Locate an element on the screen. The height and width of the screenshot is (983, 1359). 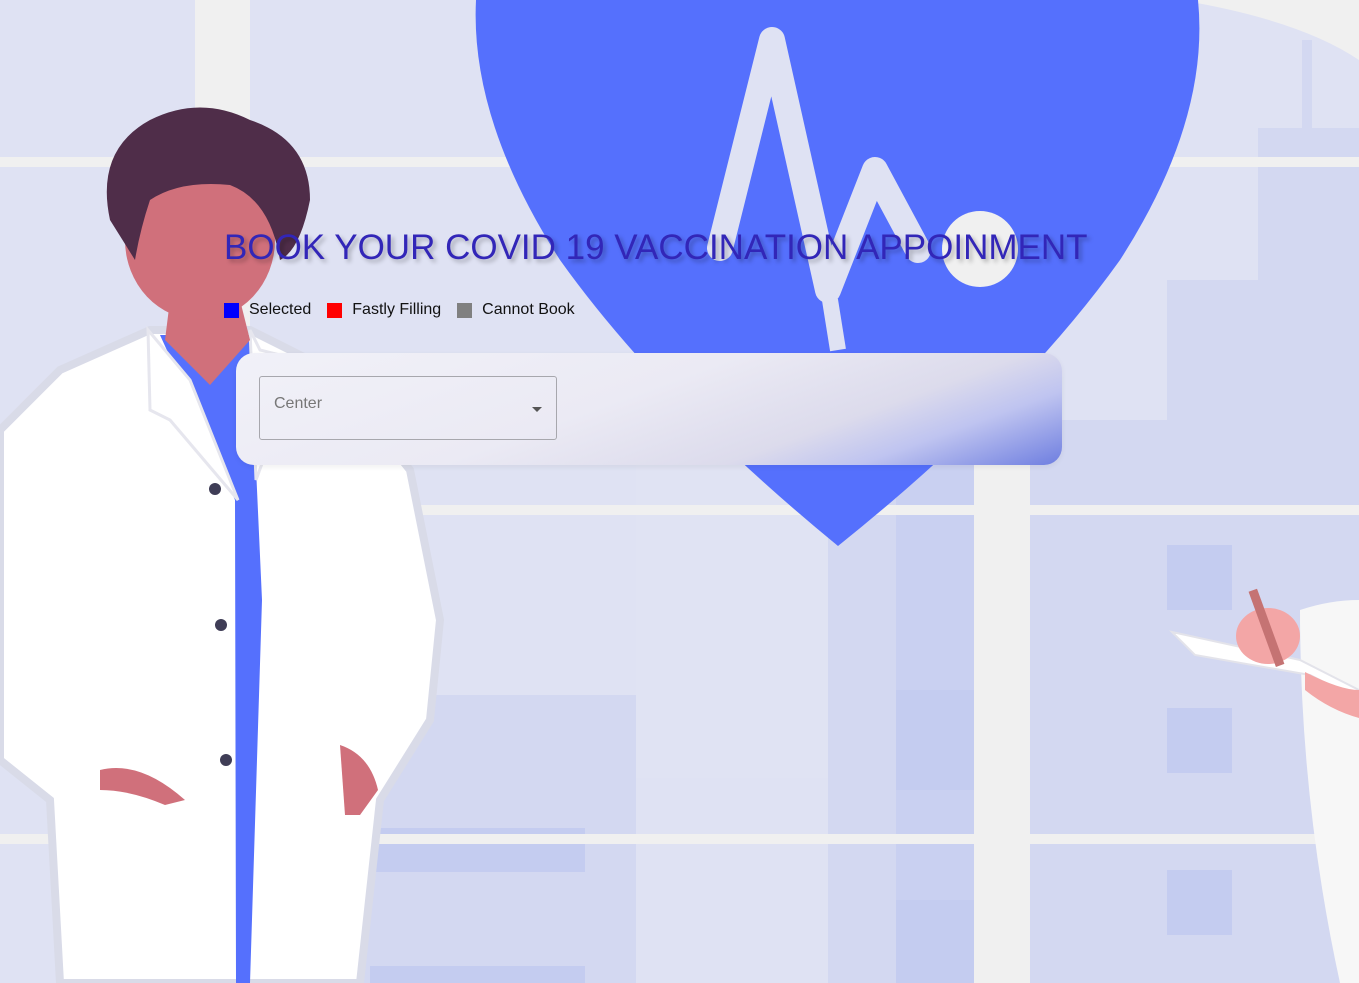
legend-item-selected: Selected is located at coordinates (267, 310).